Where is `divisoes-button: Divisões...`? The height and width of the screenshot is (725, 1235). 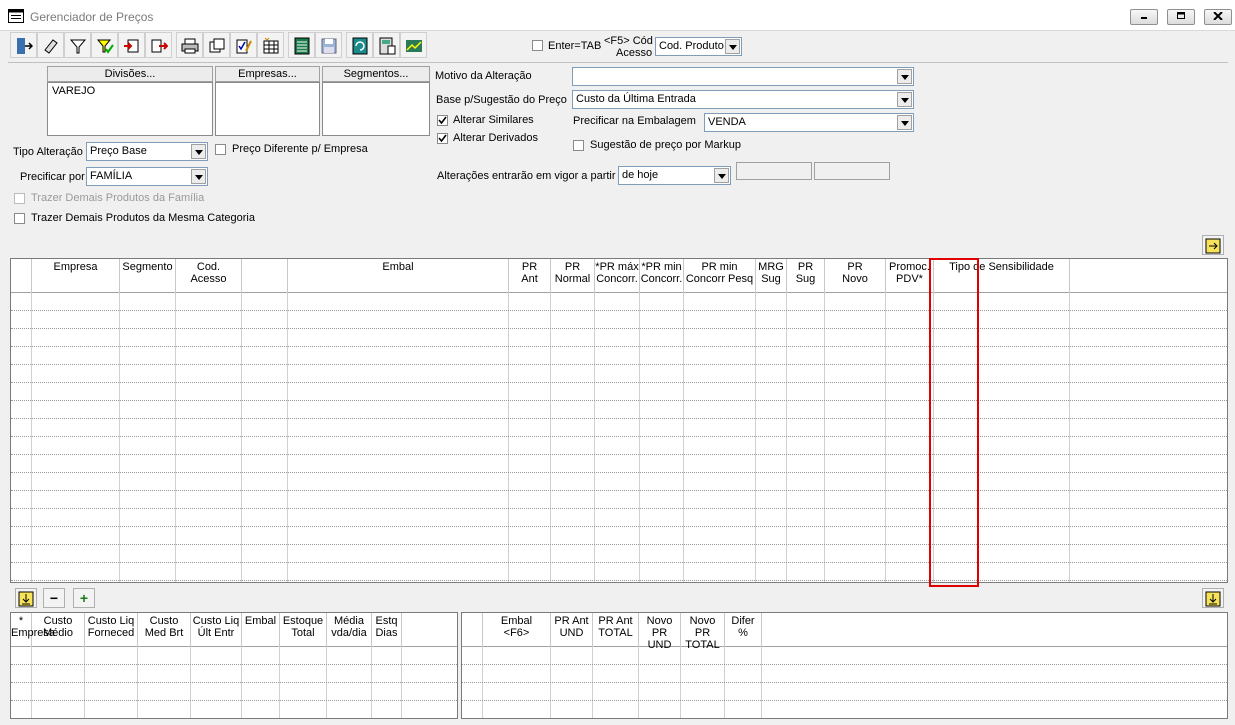 divisoes-button: Divisões... is located at coordinates (130, 74).